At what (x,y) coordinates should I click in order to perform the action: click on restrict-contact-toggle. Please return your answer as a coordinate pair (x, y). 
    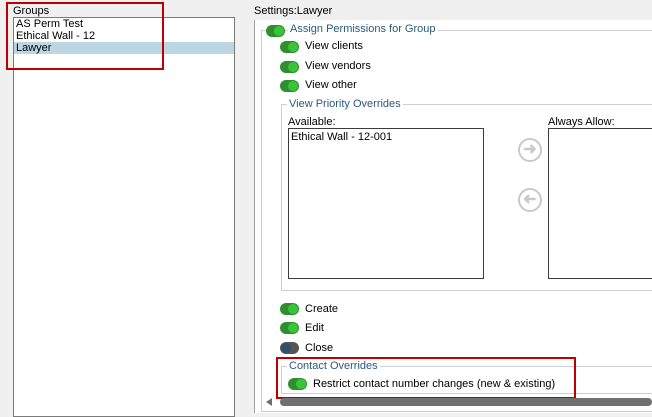
    Looking at the image, I should click on (297, 384).